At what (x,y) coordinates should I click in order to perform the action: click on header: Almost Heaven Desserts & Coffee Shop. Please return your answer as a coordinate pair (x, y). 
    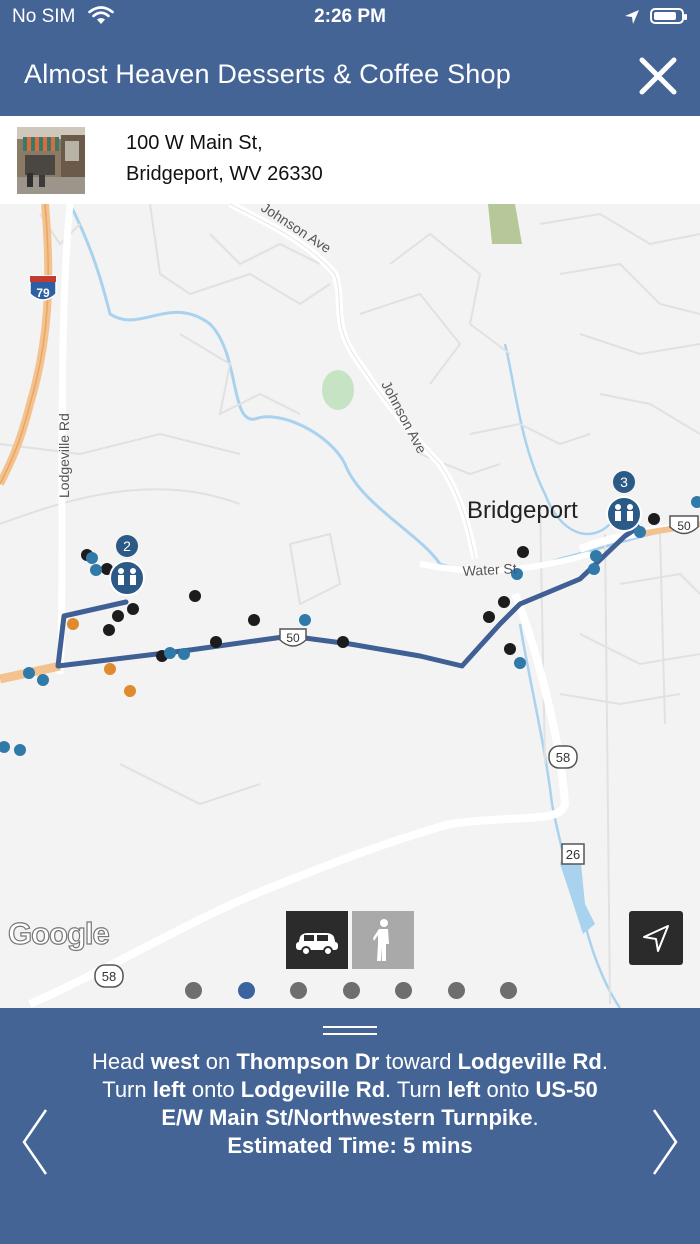
    Looking at the image, I should click on (350, 75).